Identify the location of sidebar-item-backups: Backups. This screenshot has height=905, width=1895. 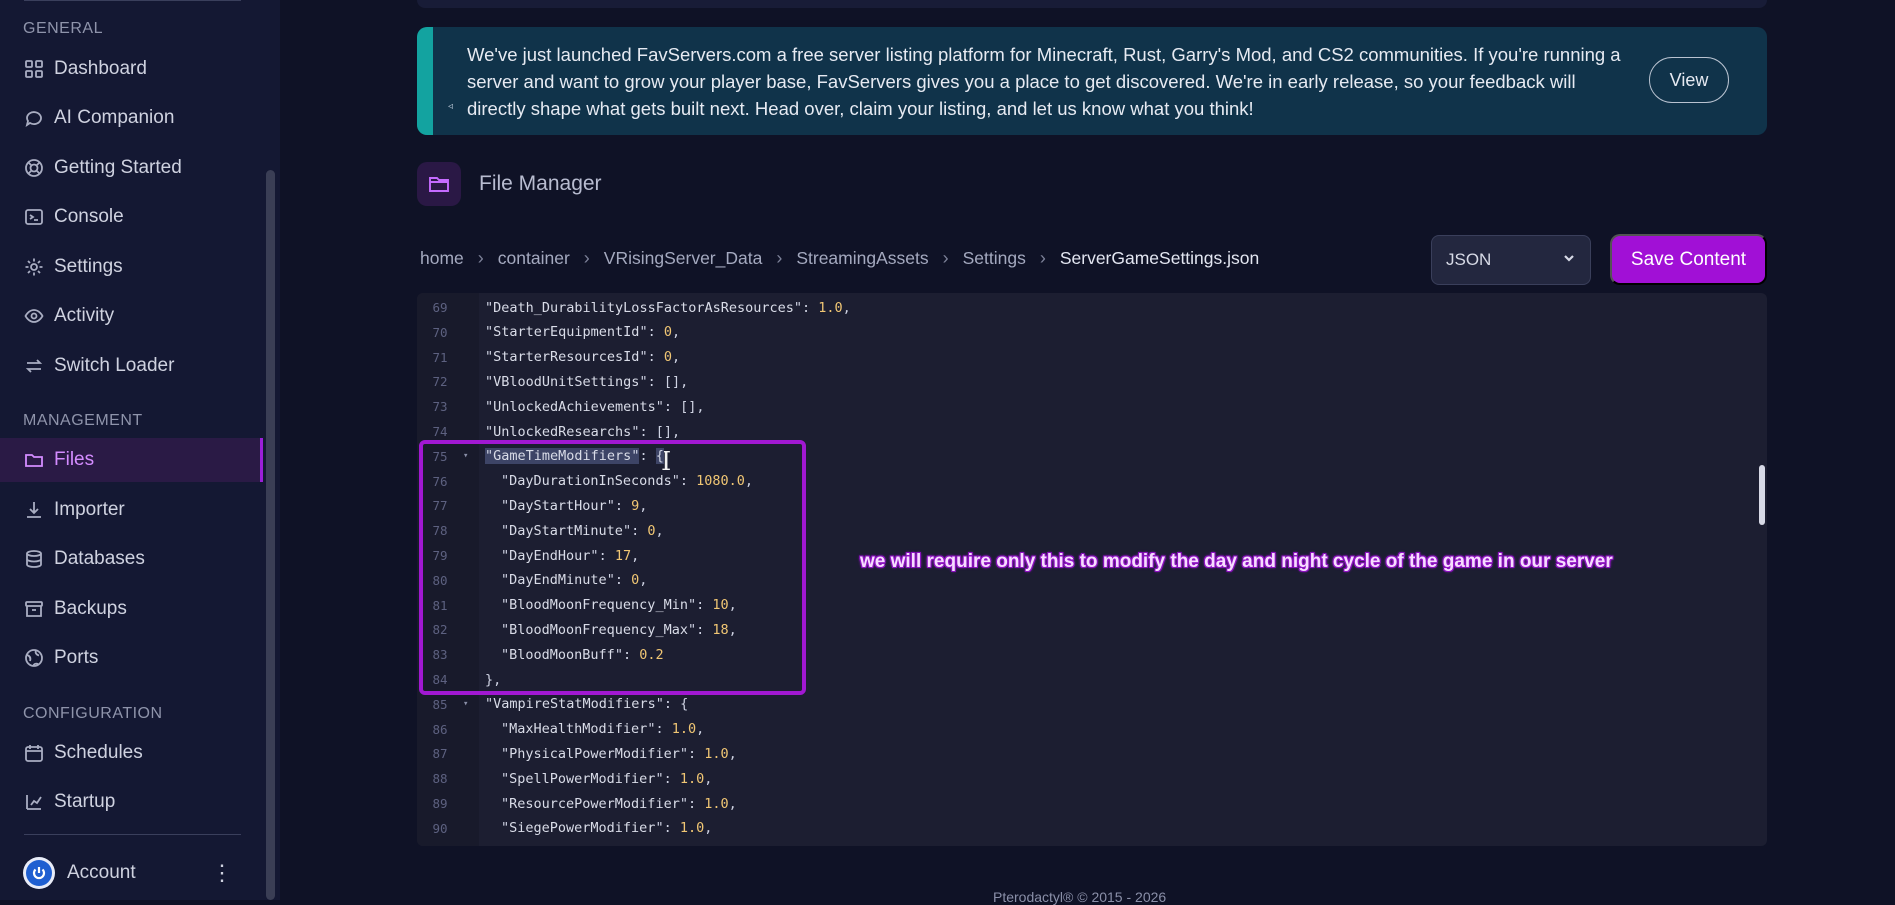
(131, 609).